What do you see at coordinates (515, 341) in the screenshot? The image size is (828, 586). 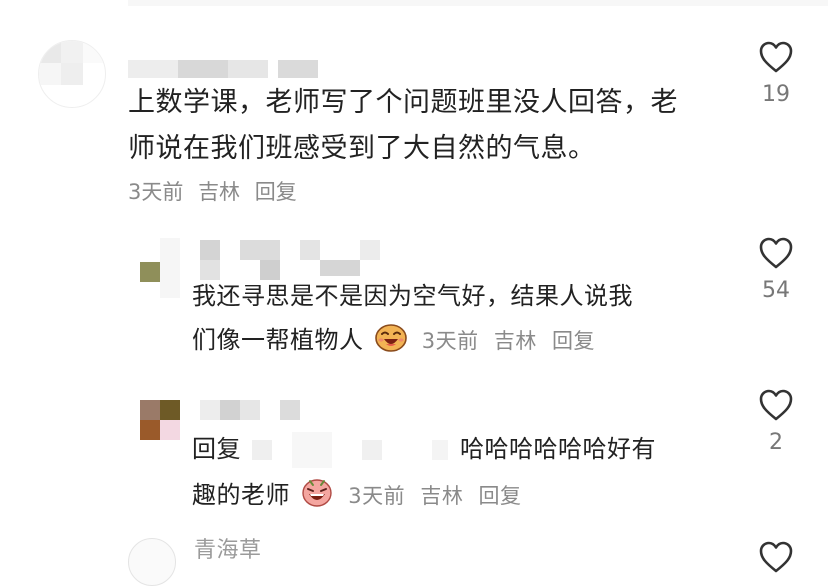 I see `comment-2-location: 吉林` at bounding box center [515, 341].